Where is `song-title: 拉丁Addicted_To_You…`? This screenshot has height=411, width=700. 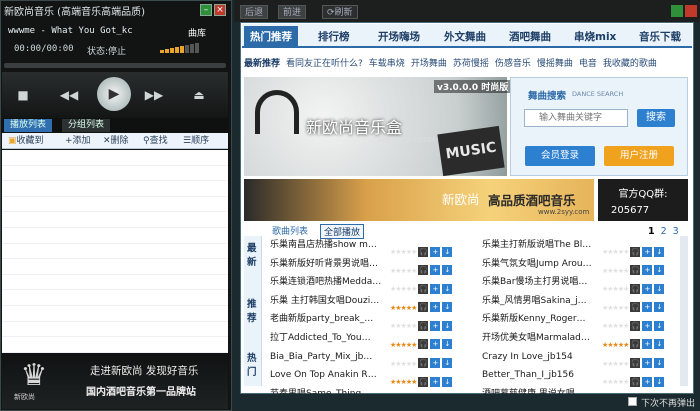 song-title: 拉丁Addicted_To_You… is located at coordinates (330, 338).